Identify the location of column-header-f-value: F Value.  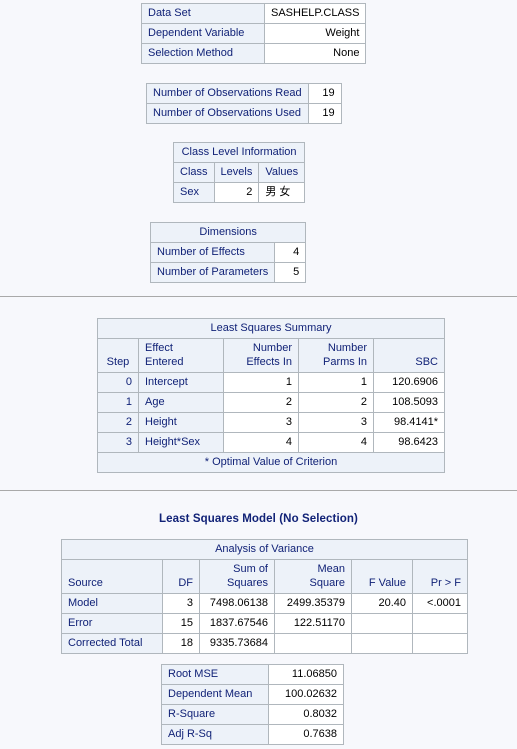
(382, 576).